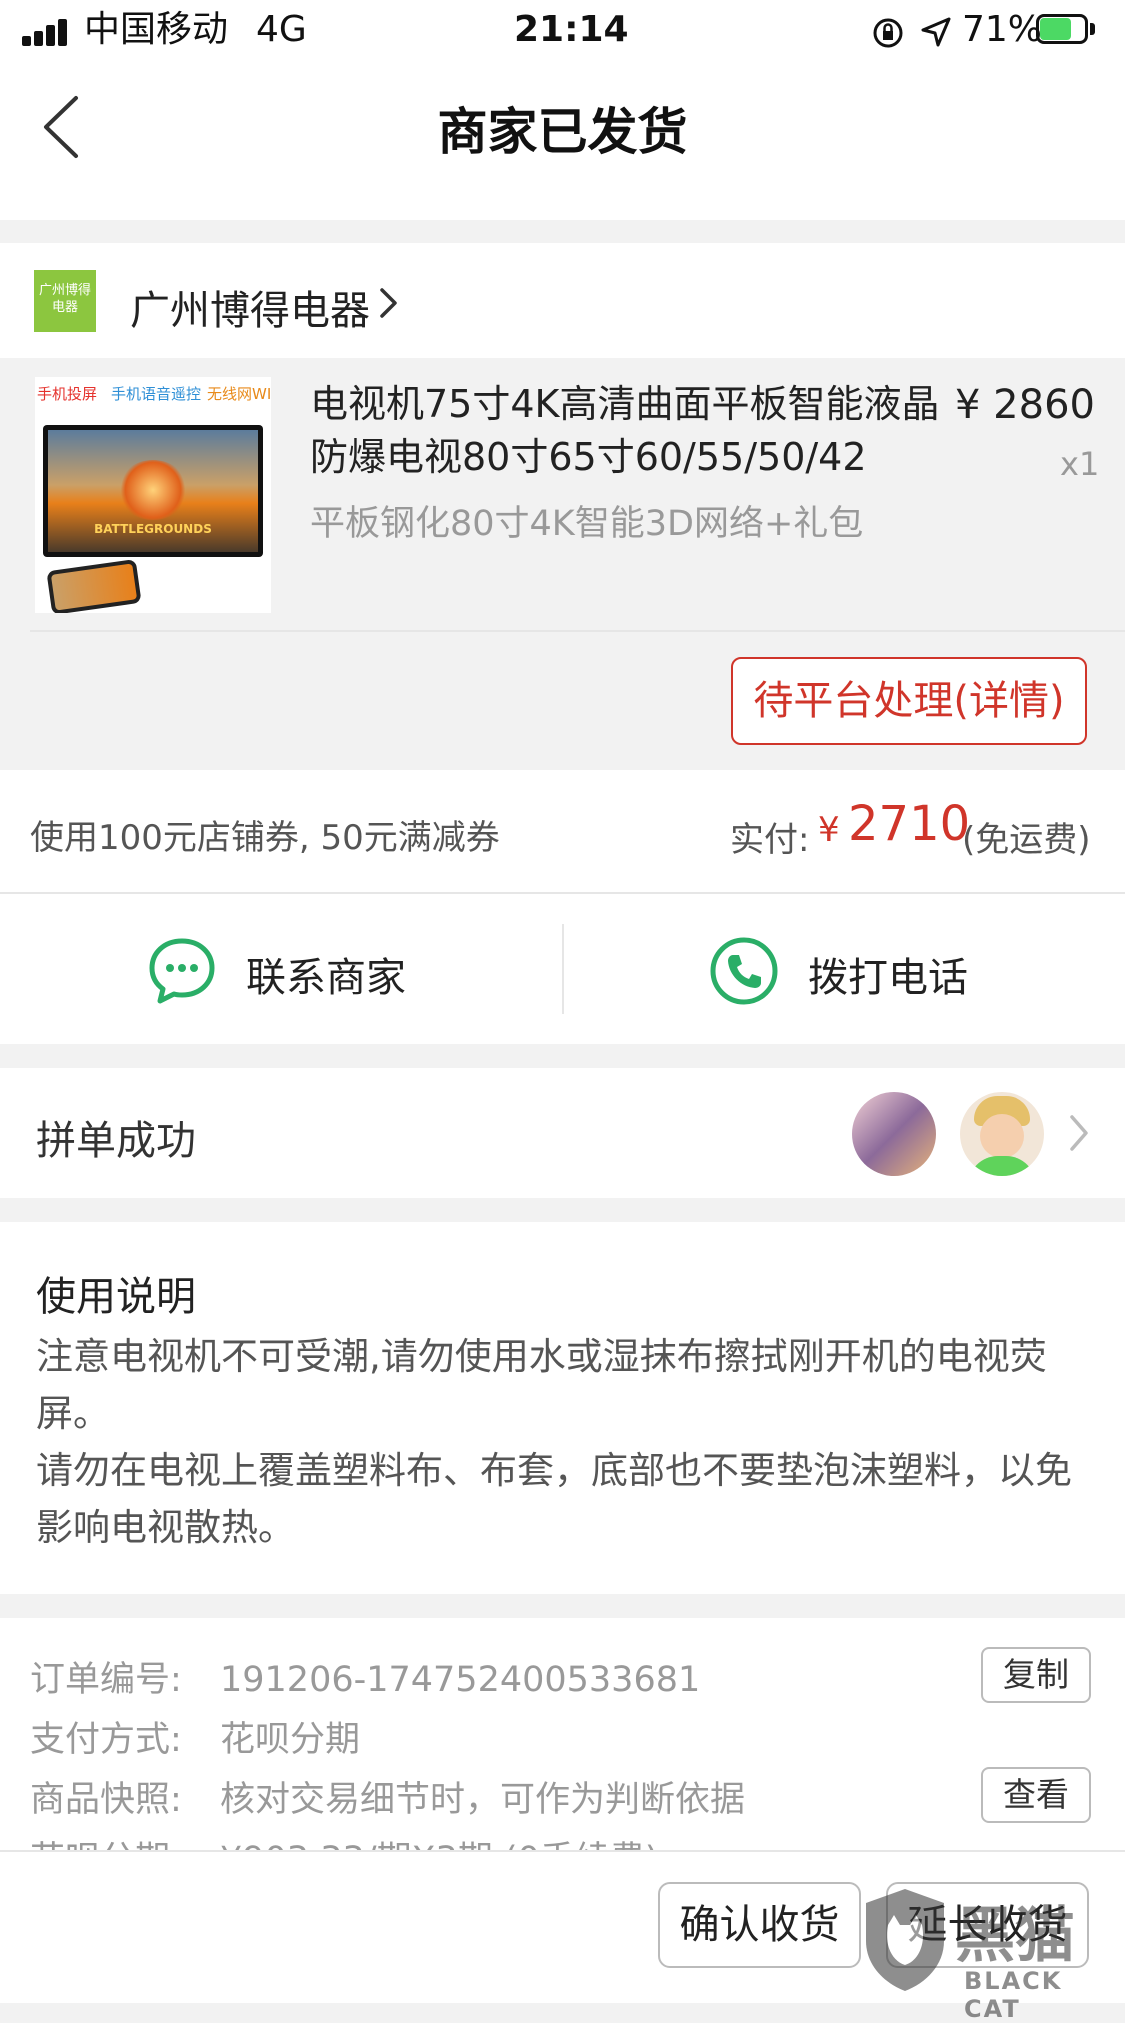 This screenshot has width=1125, height=2023. I want to click on snapshot-row: 商品快照: 核对交易细节时，可作为判断依据, so click(387, 1796).